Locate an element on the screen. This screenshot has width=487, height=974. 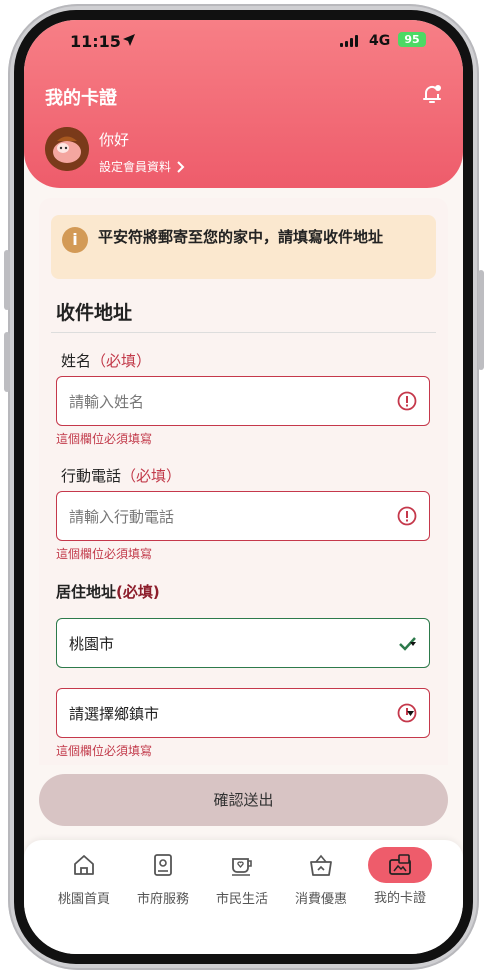
bottom-tab-bar: 桃園首頁 市府服務 市民生活 消費優惠 我的卡證 is located at coordinates (243, 897).